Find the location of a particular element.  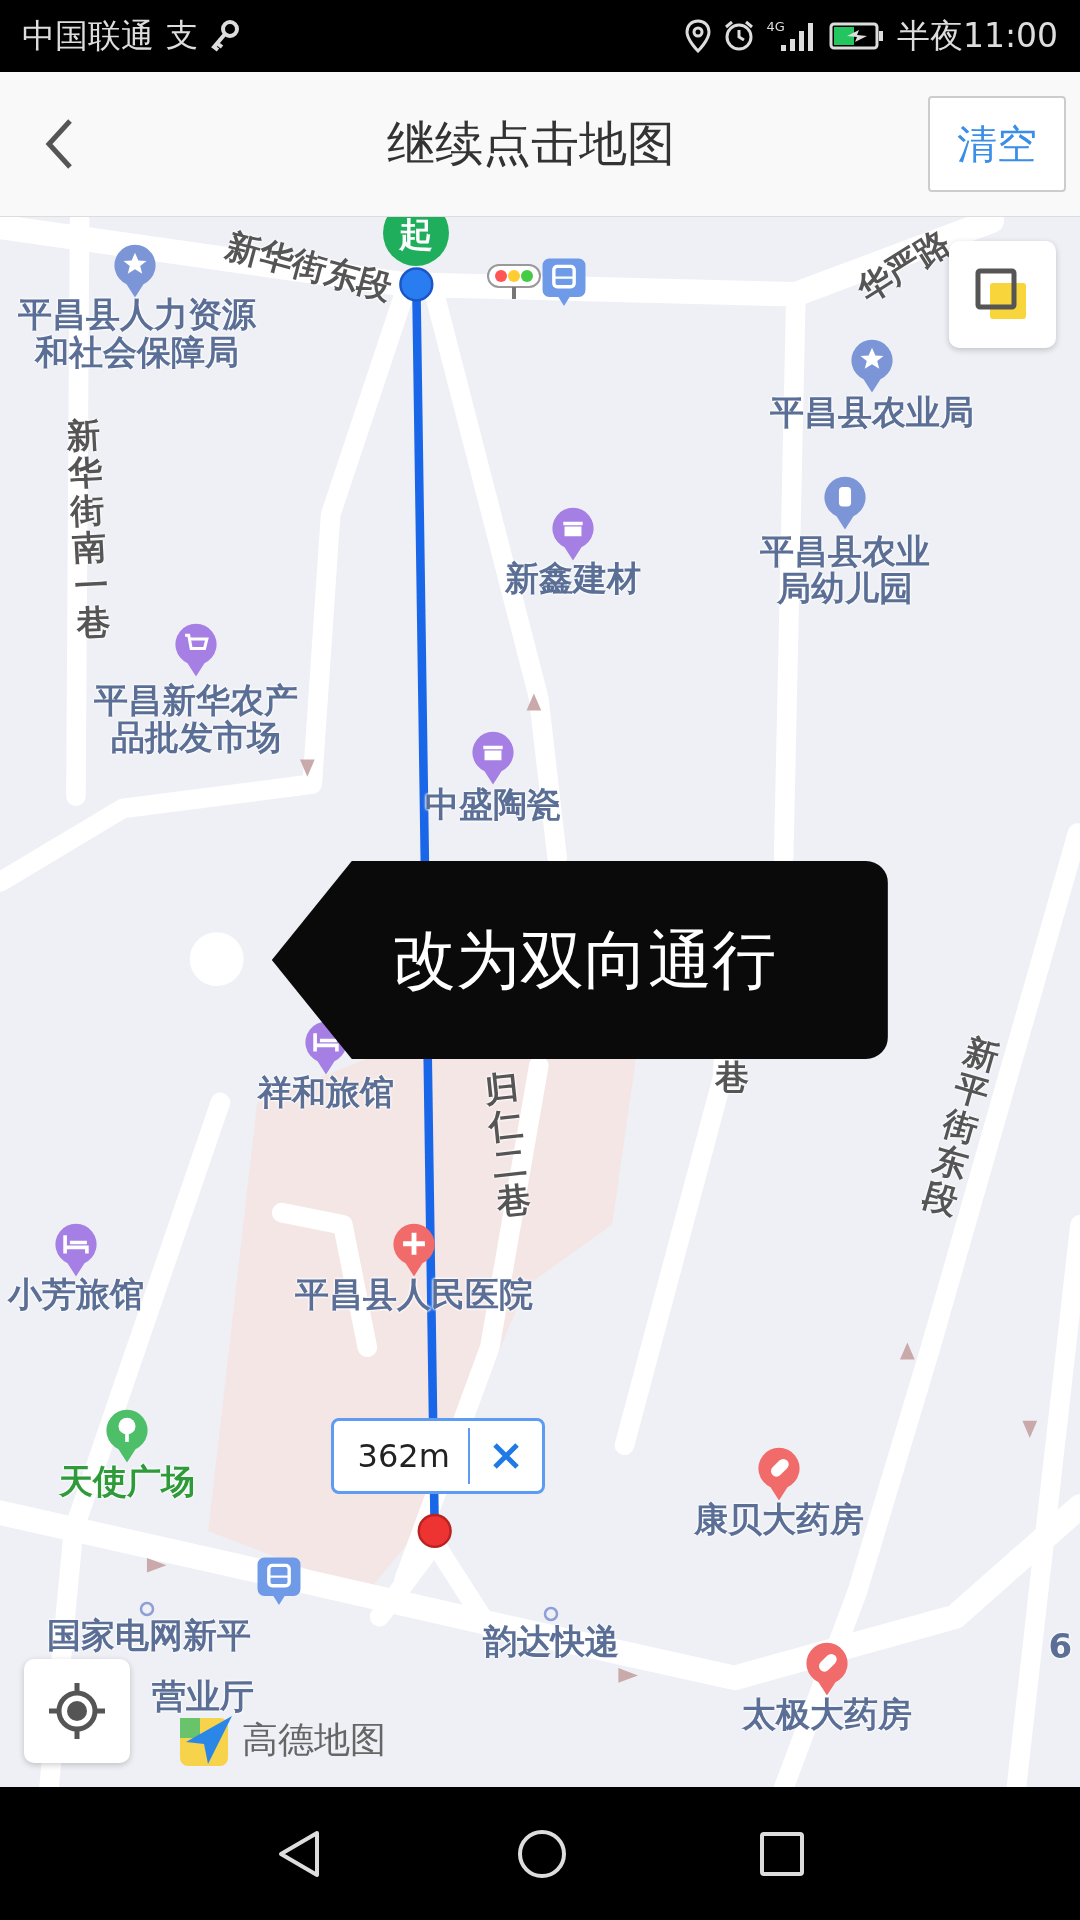

place-label: 国家电网新平 is located at coordinates (149, 1636).